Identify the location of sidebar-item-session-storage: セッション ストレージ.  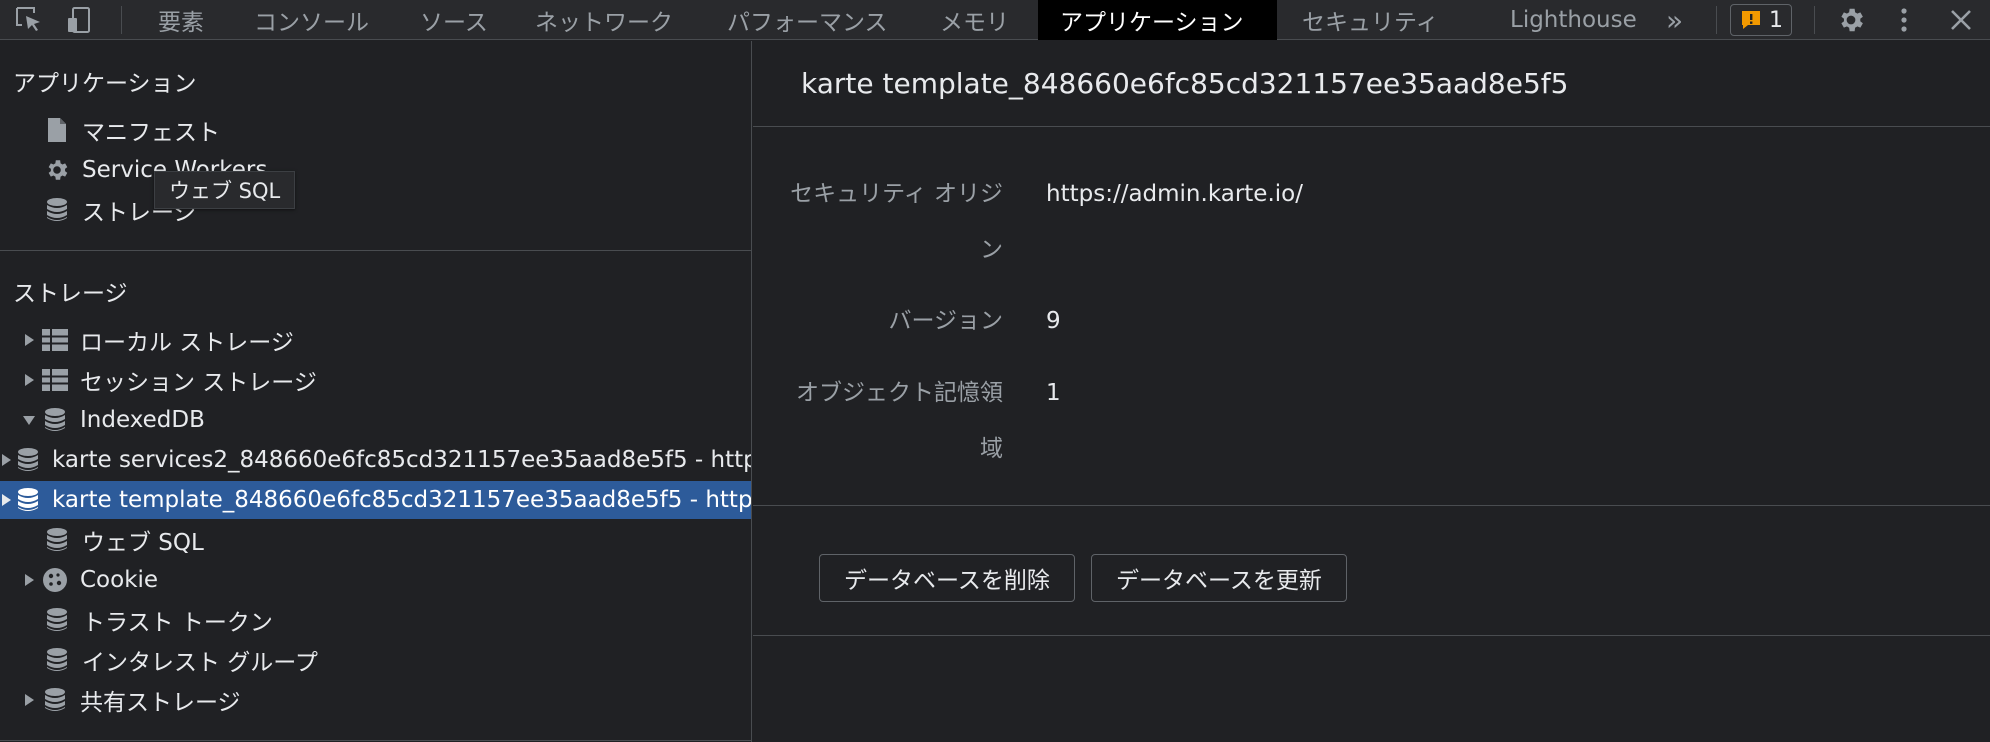
(375, 380).